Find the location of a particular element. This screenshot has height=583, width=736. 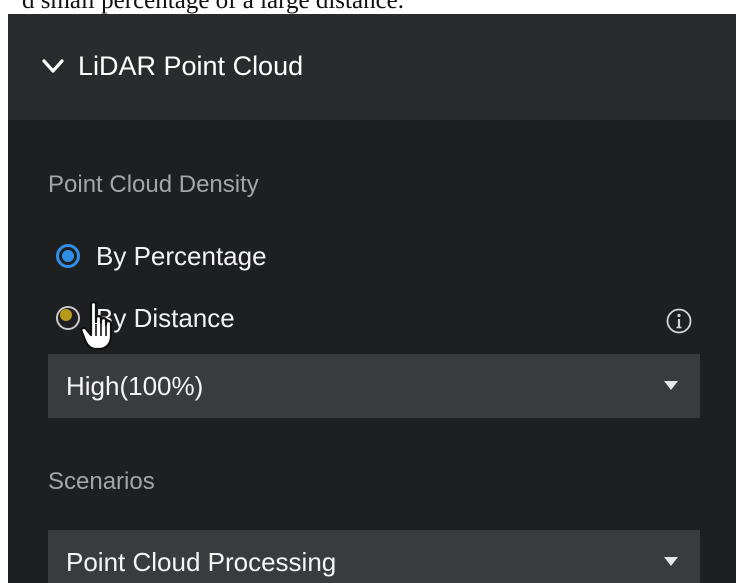

density-select: High(100%) is located at coordinates (374, 386).